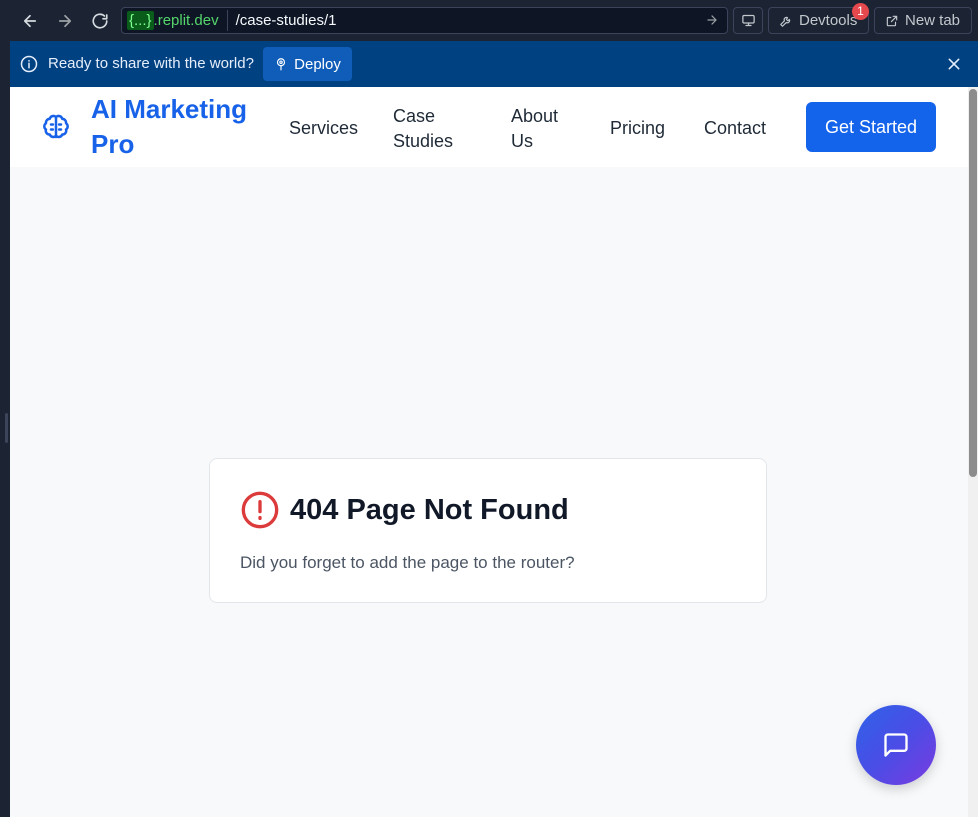 The height and width of the screenshot is (817, 978). Describe the element at coordinates (423, 129) in the screenshot. I see `nav-case-studies: Case Studies` at that location.